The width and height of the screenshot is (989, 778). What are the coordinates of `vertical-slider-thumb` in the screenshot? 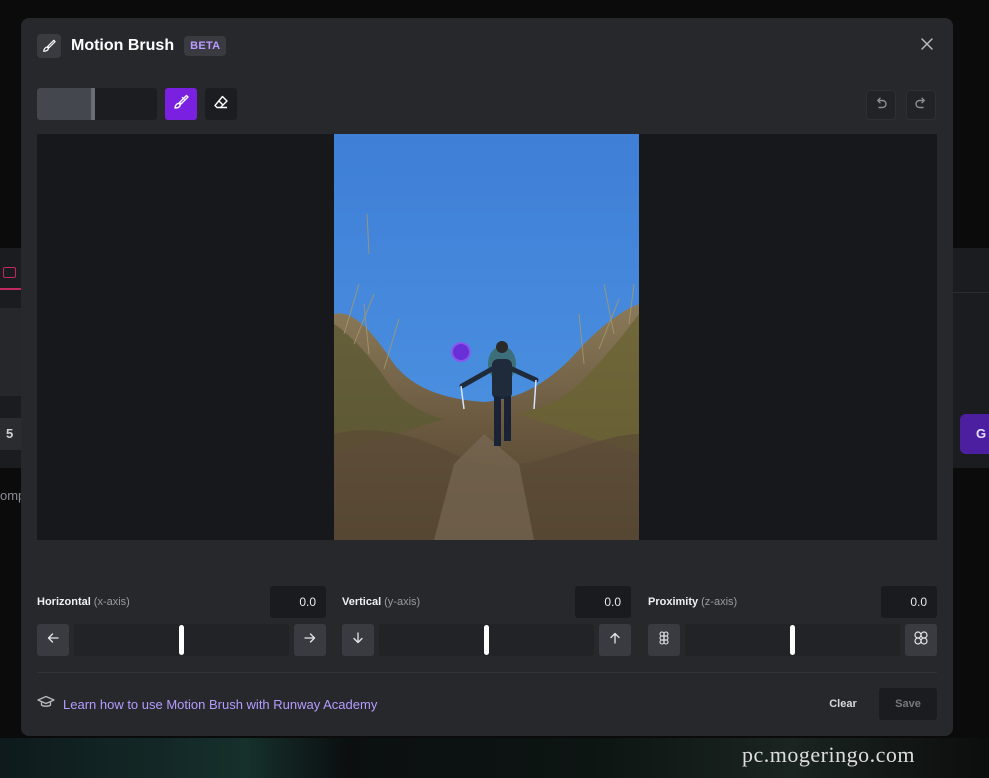 It's located at (486, 640).